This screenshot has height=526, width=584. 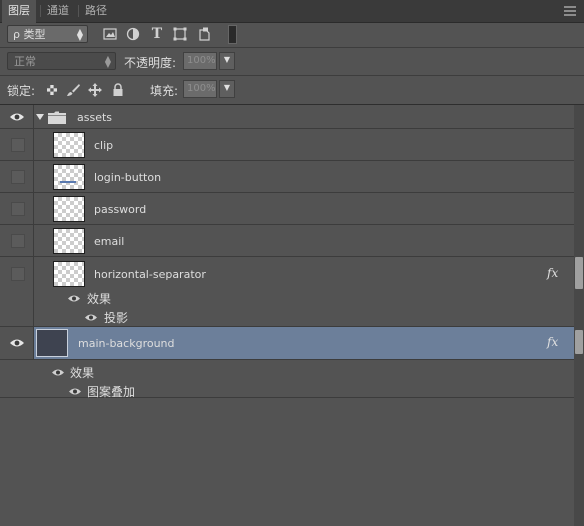 I want to click on layer-name: password, so click(x=120, y=209).